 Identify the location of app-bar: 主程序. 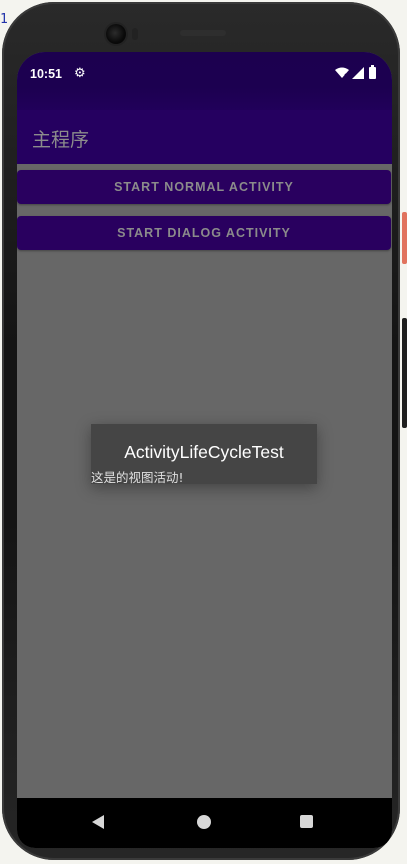
(204, 137).